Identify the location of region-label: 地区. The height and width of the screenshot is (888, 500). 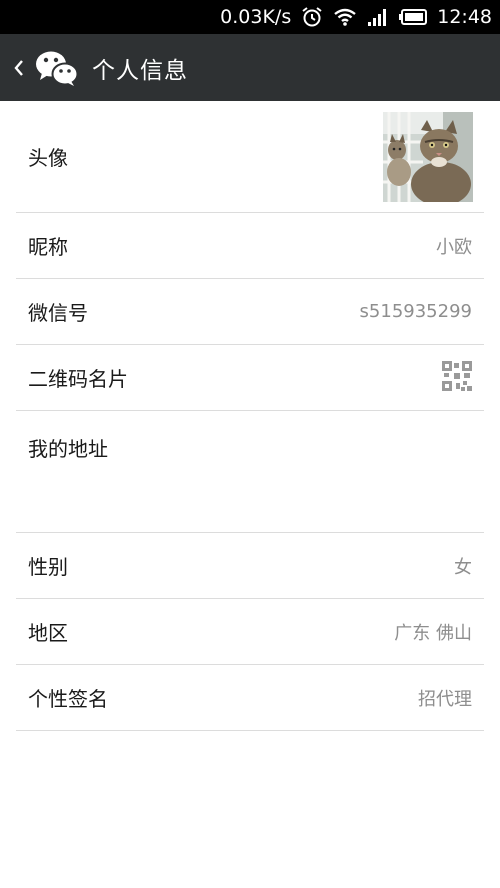
(48, 633).